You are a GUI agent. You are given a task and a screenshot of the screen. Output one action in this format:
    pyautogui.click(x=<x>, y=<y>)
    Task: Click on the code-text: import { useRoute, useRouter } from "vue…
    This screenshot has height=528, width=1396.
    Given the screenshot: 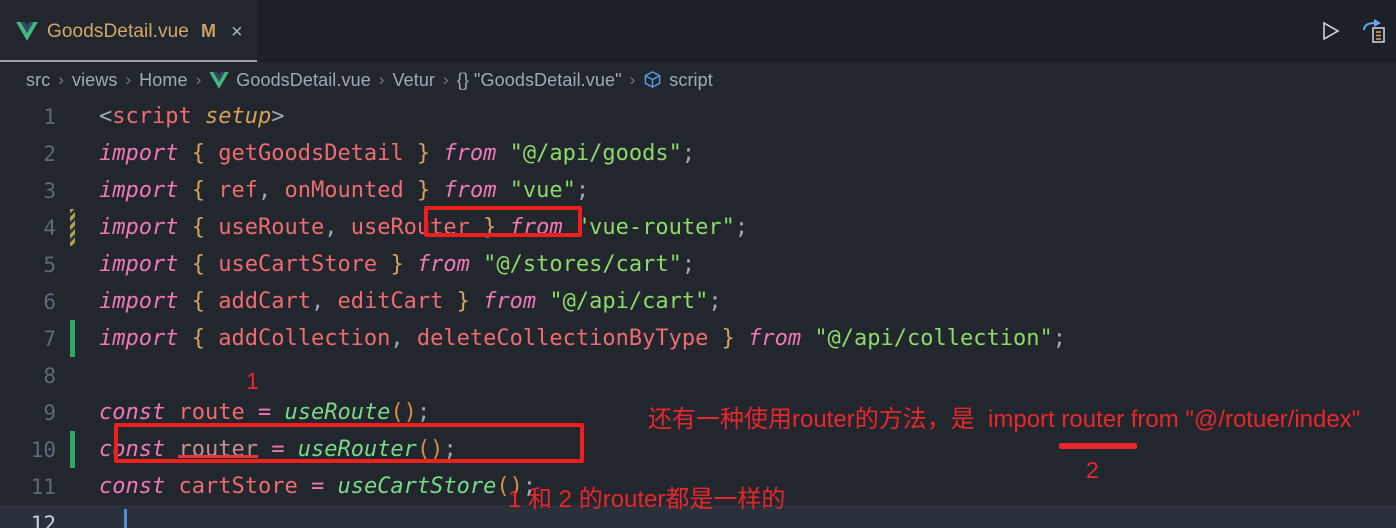 What is the action you would take?
    pyautogui.click(x=424, y=227)
    